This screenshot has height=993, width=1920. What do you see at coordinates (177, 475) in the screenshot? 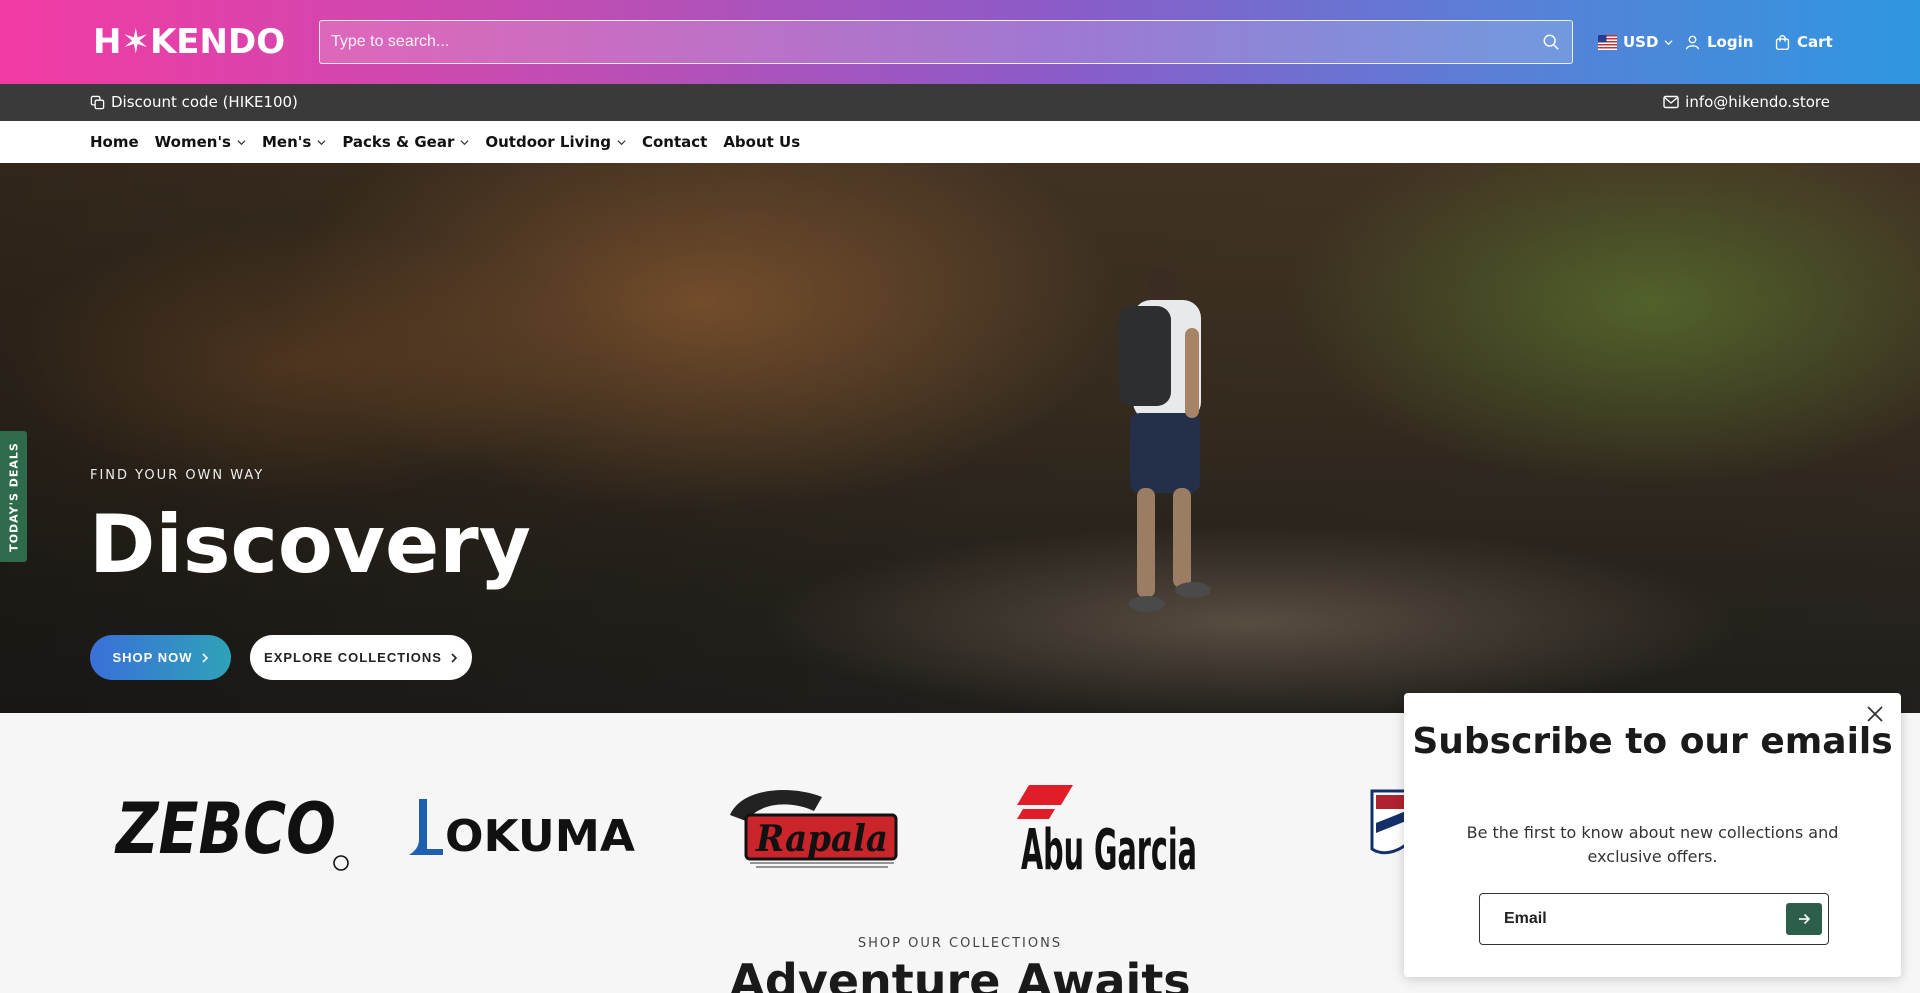
I see `hero-eyebrow: FIND YOUR OWN WAY` at bounding box center [177, 475].